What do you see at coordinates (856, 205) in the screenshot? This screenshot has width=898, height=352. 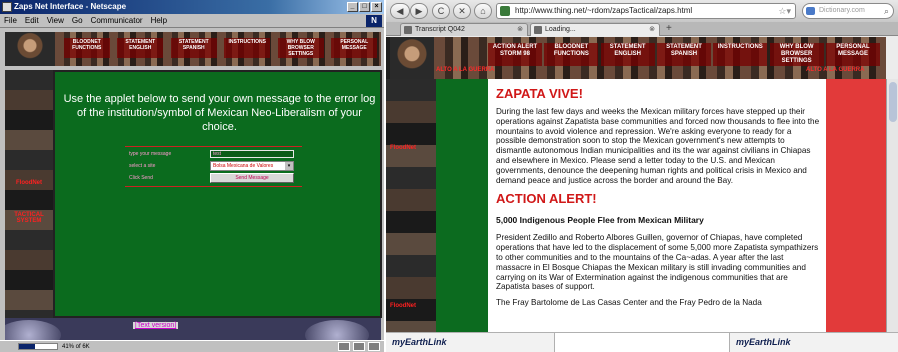 I see `red-flag-stripe` at bounding box center [856, 205].